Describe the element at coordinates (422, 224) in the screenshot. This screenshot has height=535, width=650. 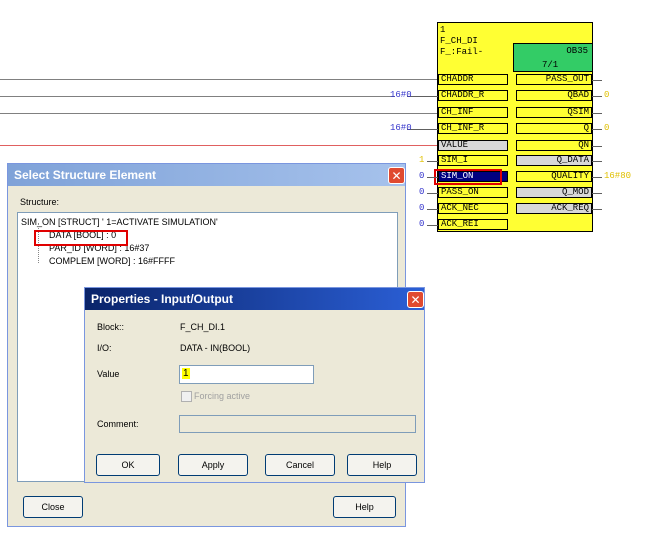
I see `input-value-ack-rei: 0` at that location.